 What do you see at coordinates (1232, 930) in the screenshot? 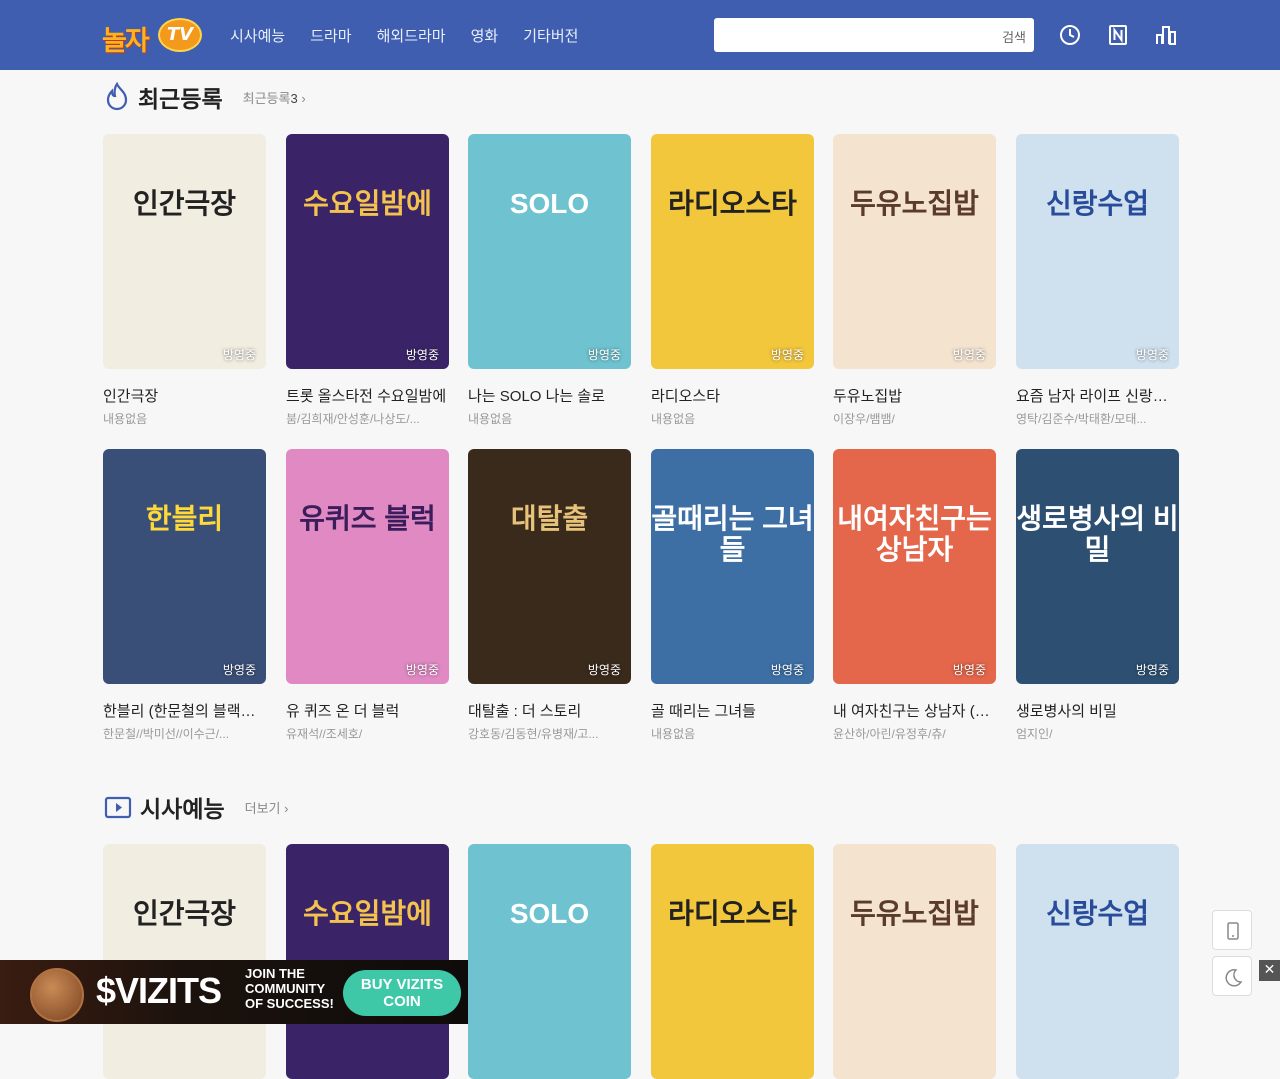
I see `mobile-view-button` at bounding box center [1232, 930].